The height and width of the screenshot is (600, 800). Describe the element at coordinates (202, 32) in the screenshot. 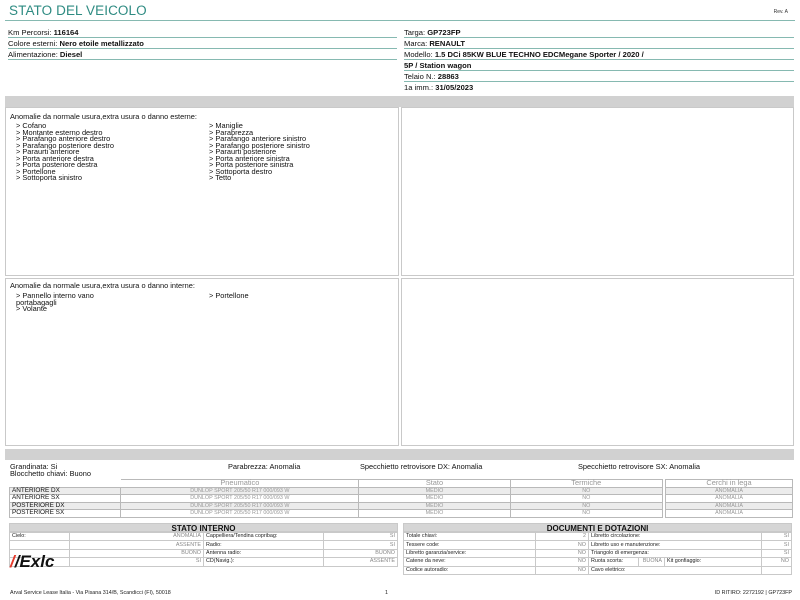

I see `km-row: Km Percorsi: 116164` at that location.